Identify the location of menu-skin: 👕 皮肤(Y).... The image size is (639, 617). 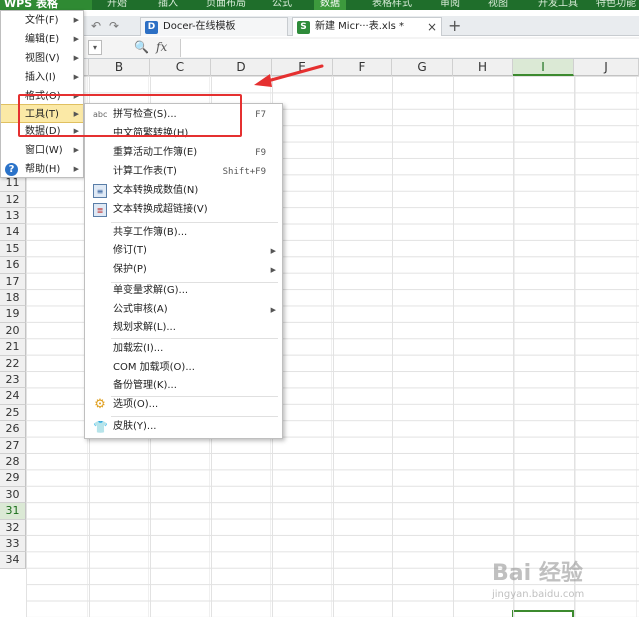
(183, 427).